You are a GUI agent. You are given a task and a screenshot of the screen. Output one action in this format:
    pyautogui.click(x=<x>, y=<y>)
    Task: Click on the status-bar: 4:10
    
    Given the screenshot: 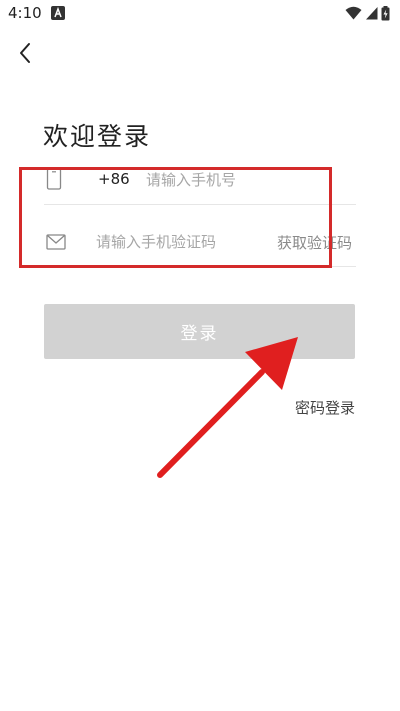 What is the action you would take?
    pyautogui.click(x=200, y=14)
    